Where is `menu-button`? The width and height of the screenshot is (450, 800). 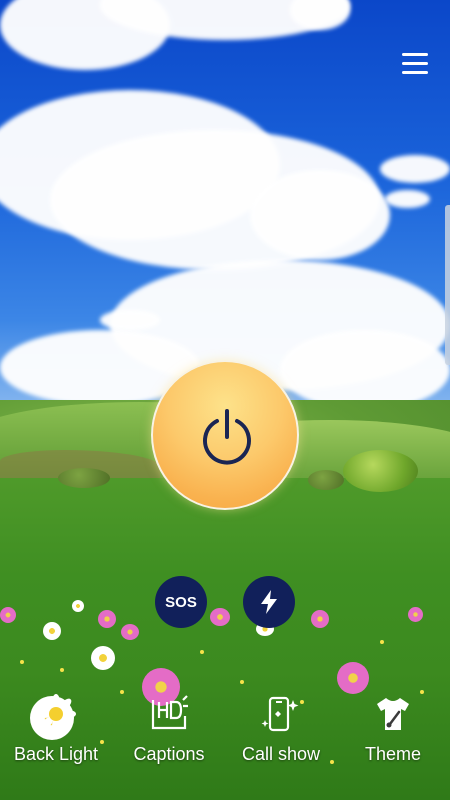
menu-button is located at coordinates (415, 63).